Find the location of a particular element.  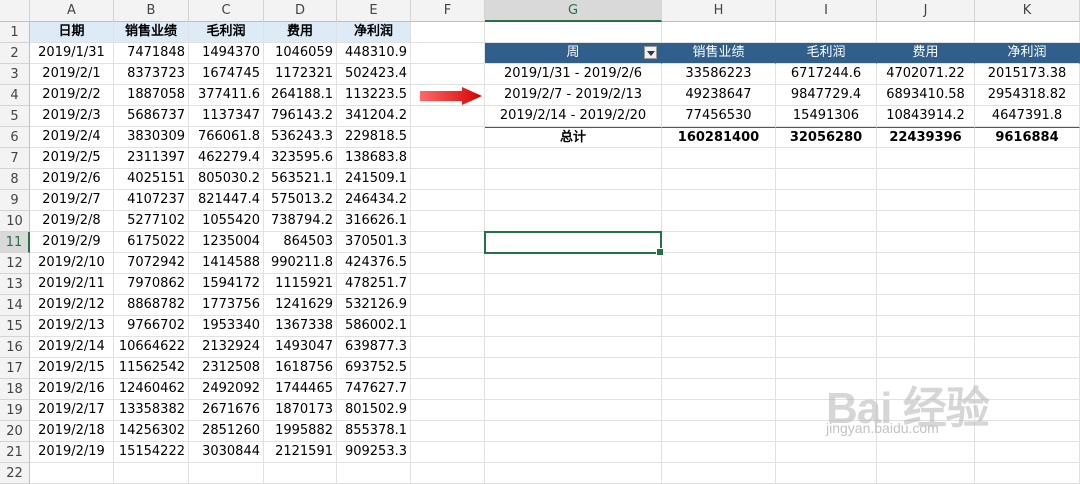

source-cell: 1594172 is located at coordinates (226, 284).